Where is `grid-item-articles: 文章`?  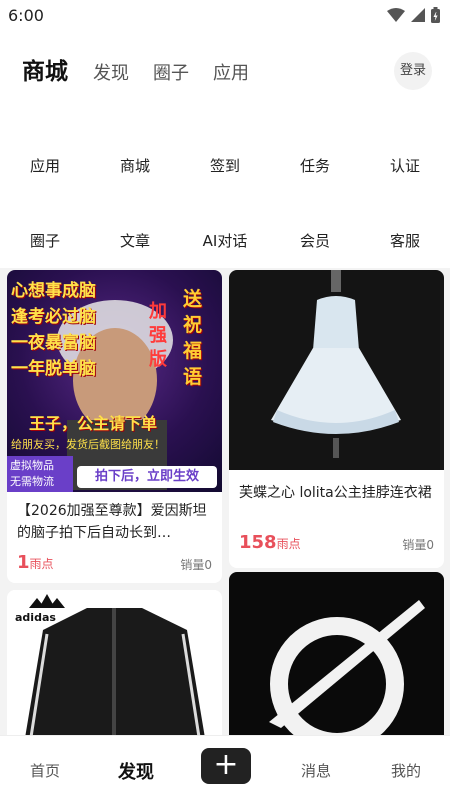
grid-item-articles: 文章 is located at coordinates (135, 241).